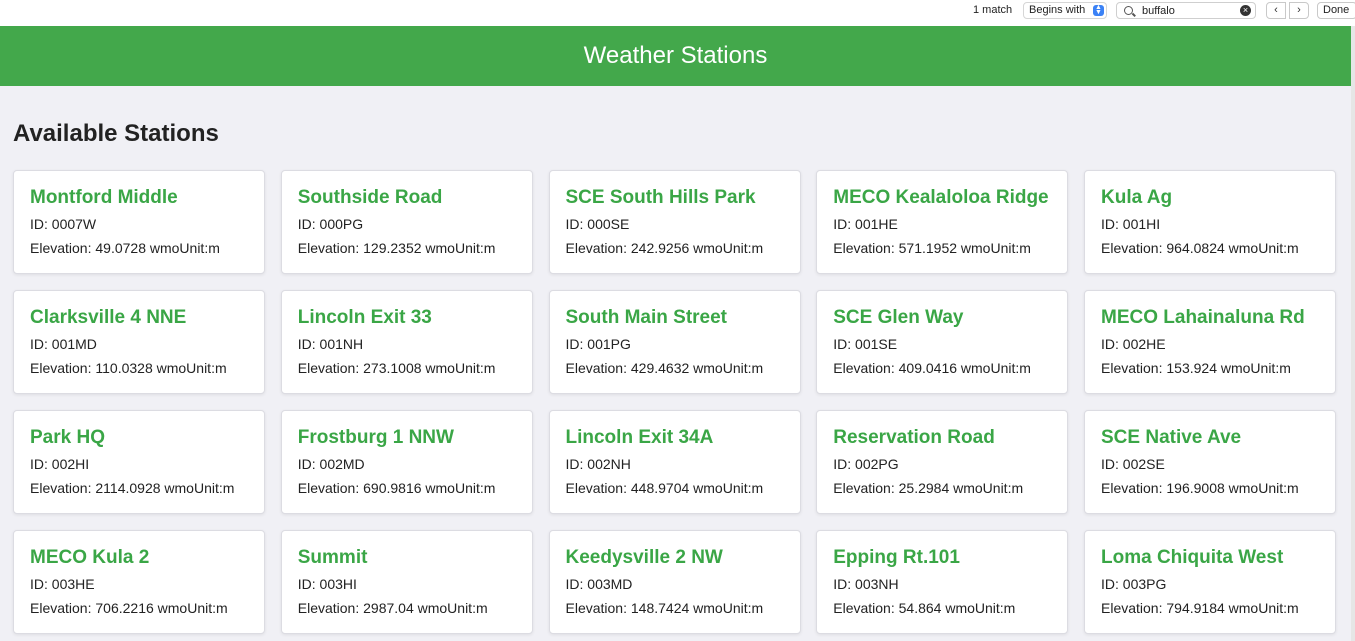 The image size is (1355, 641). What do you see at coordinates (60, 464) in the screenshot?
I see `station-id: ID: 002HI` at bounding box center [60, 464].